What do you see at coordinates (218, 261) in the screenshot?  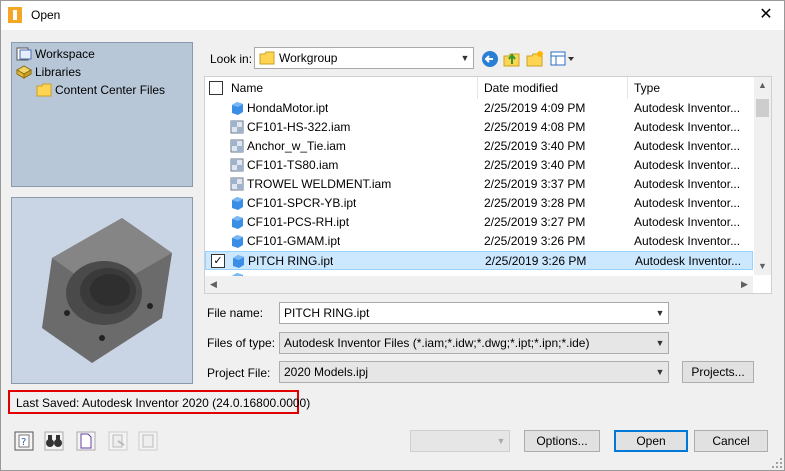 I see `row-checkbox: ✓` at bounding box center [218, 261].